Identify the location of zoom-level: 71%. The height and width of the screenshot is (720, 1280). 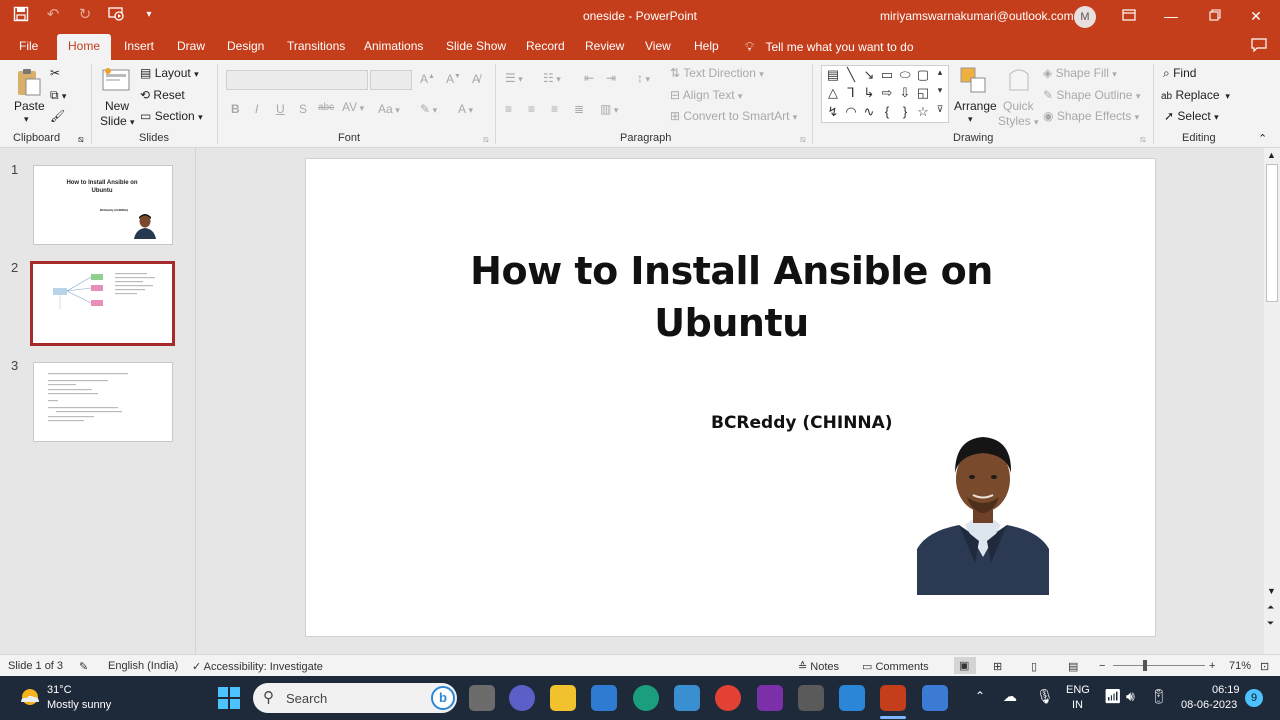
(1240, 666).